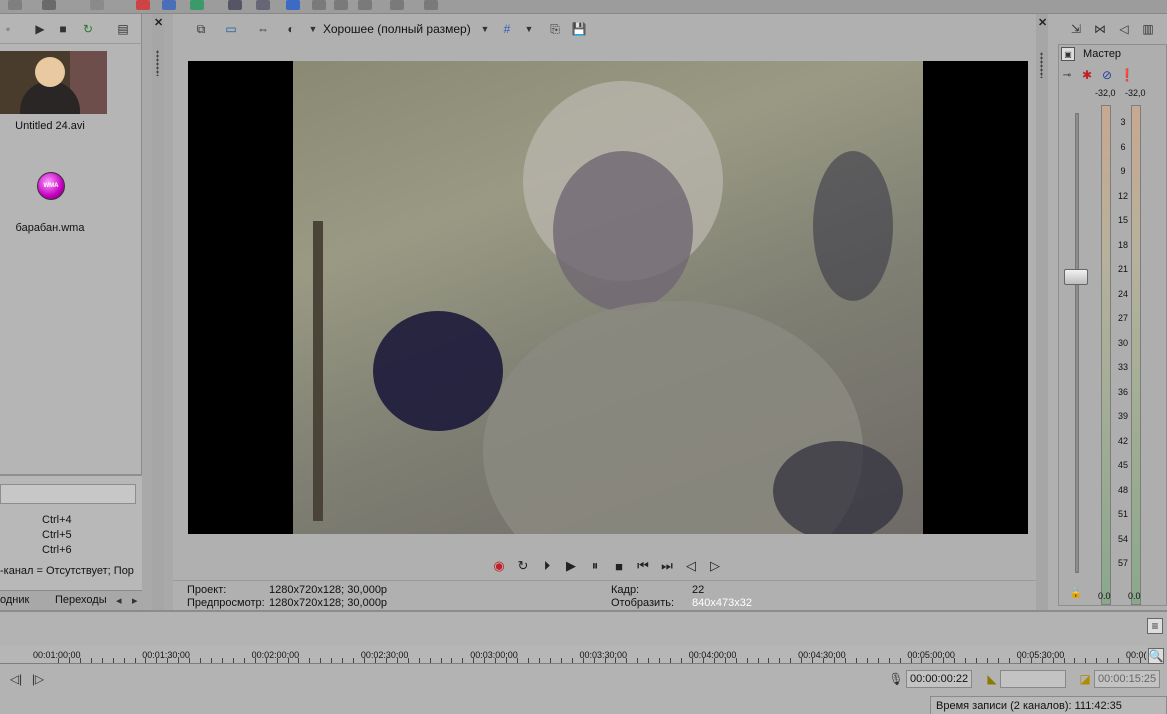 The image size is (1167, 714). I want to click on previous-marker-icon: ◁|, so click(16, 679).